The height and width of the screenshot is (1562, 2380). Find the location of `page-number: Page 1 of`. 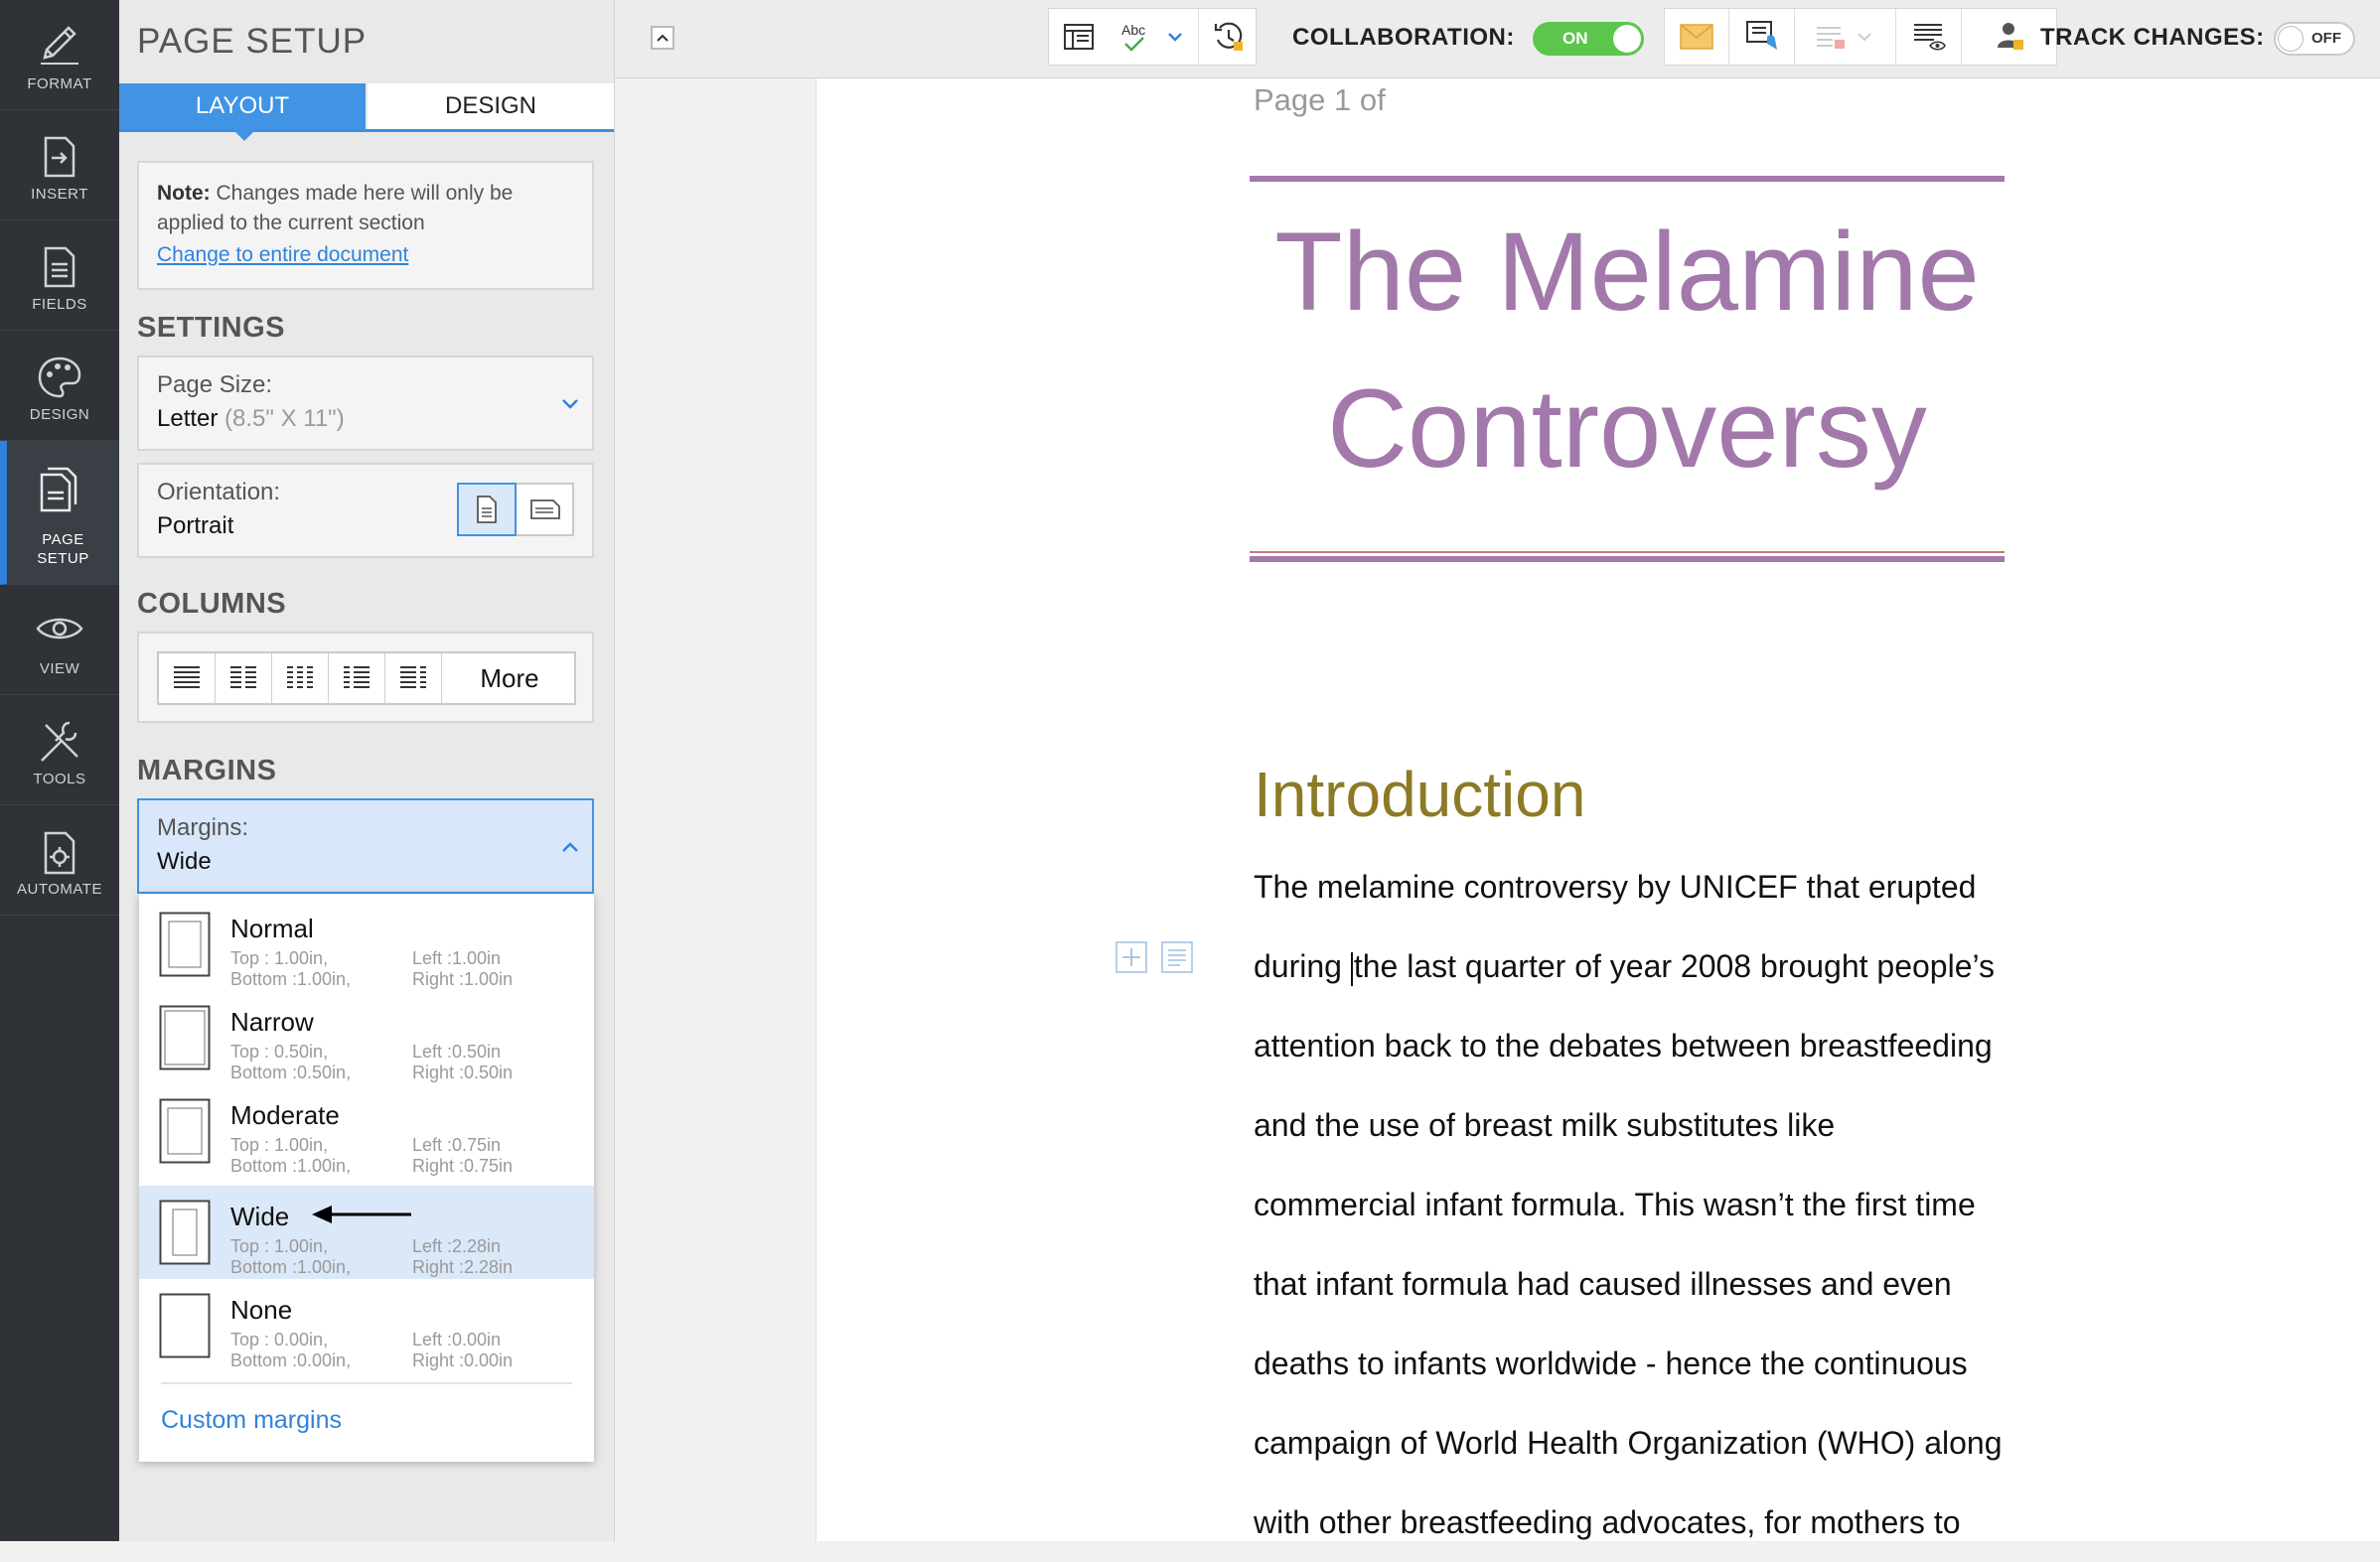

page-number: Page 1 of is located at coordinates (1320, 99).